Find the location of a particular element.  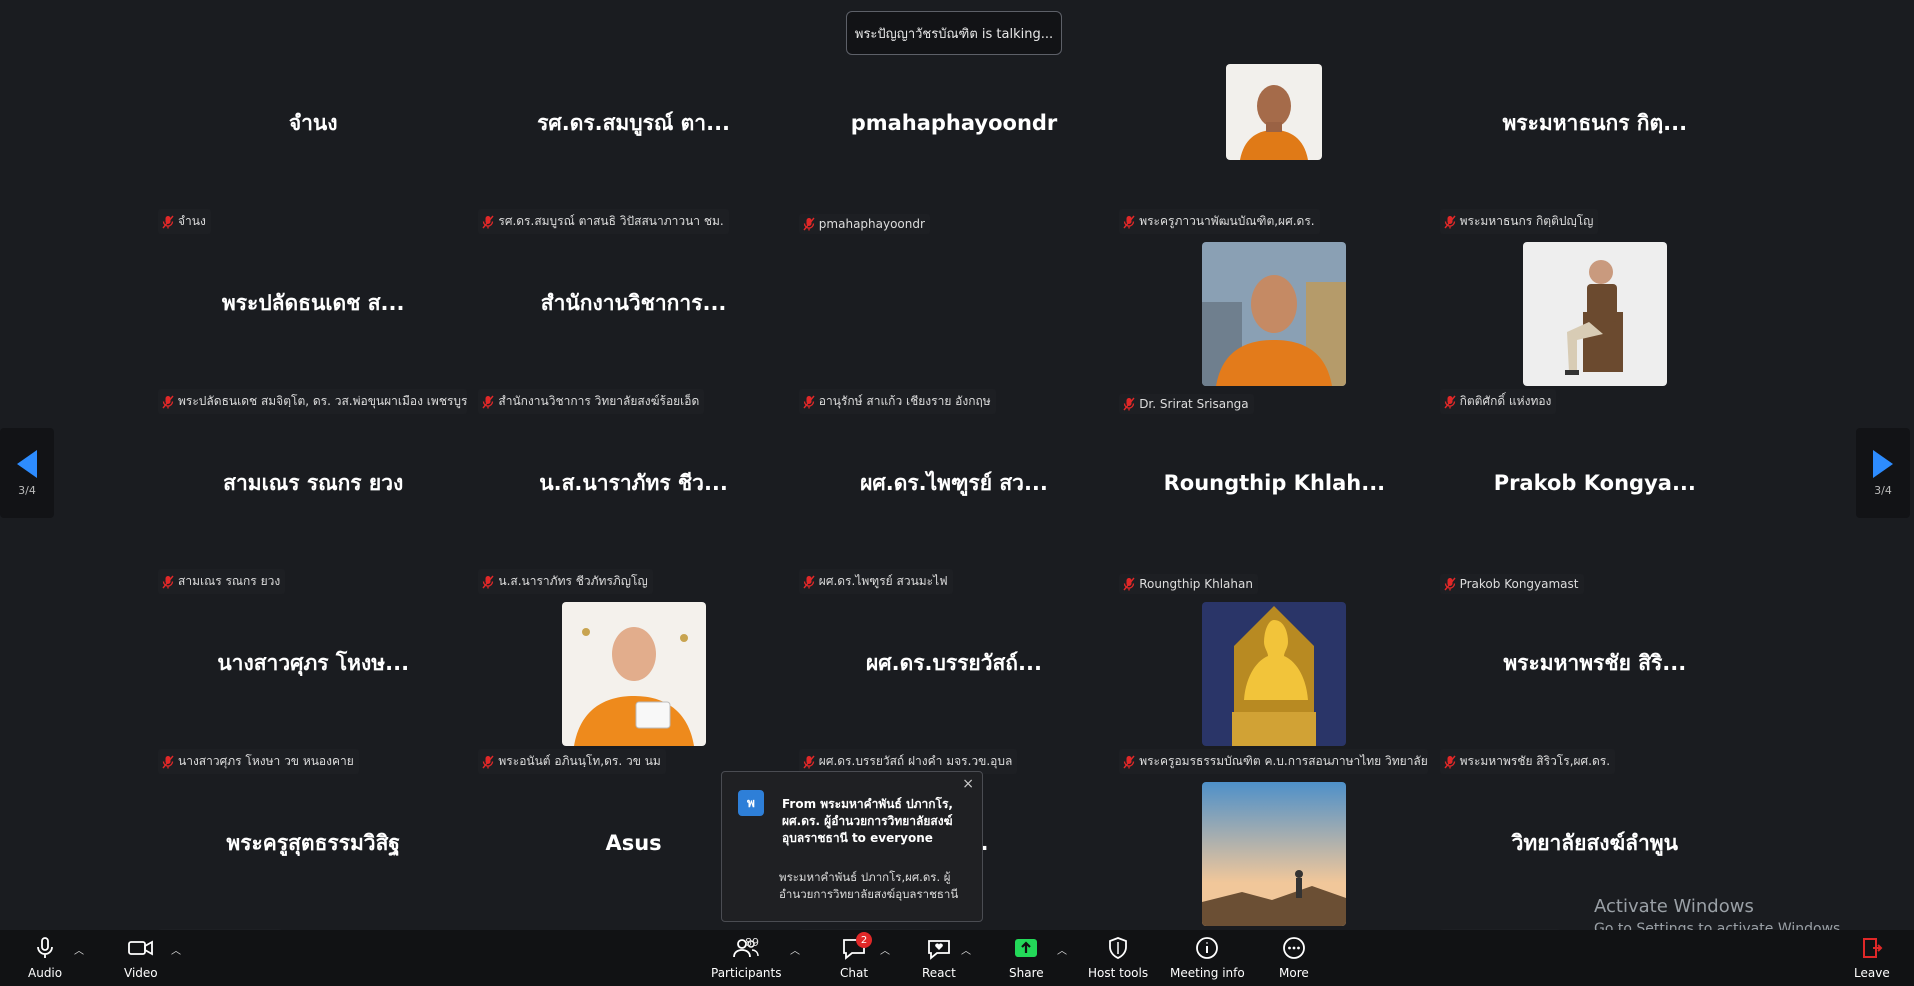

participant-video-monk-selfie is located at coordinates (1274, 314).